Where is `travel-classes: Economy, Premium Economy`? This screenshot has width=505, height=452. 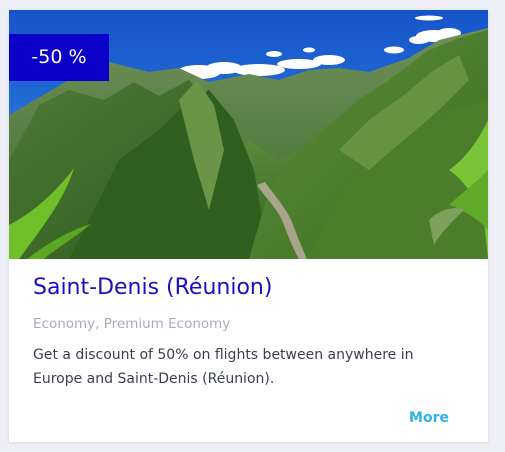 travel-classes: Economy, Premium Economy is located at coordinates (132, 324).